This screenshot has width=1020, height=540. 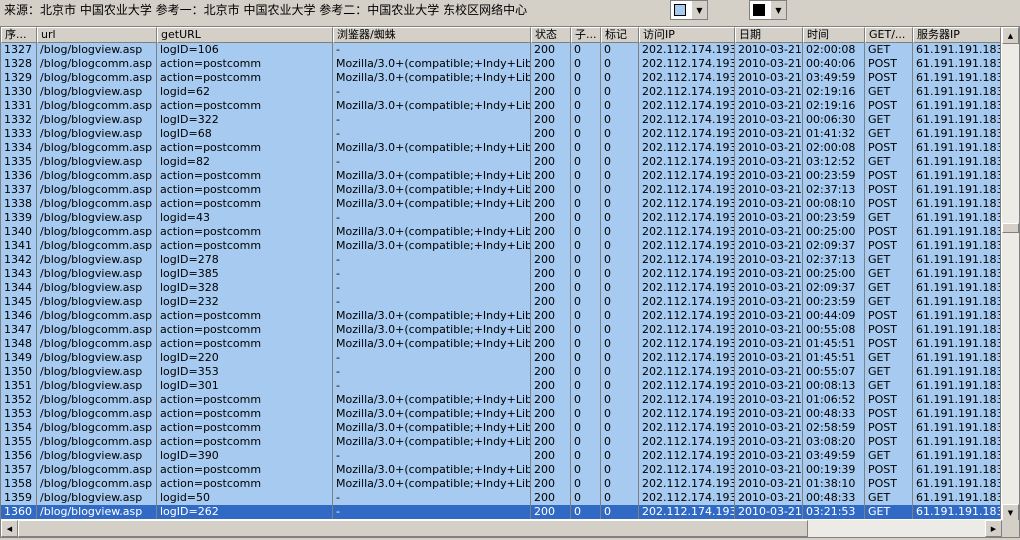 What do you see at coordinates (19, 232) in the screenshot?
I see `col-index-cell: 1340` at bounding box center [19, 232].